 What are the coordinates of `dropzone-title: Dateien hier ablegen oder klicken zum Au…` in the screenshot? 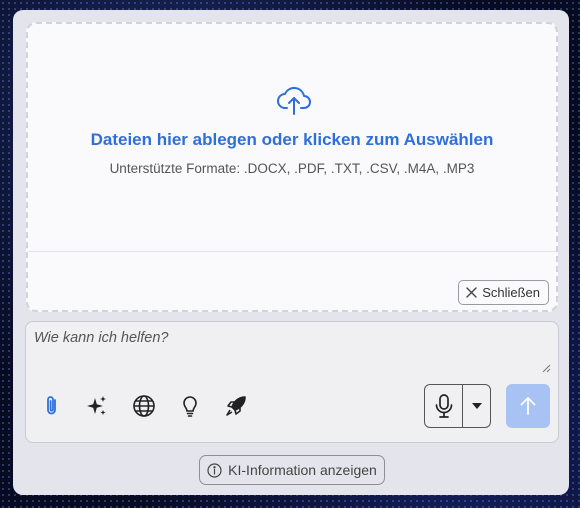 It's located at (292, 139).